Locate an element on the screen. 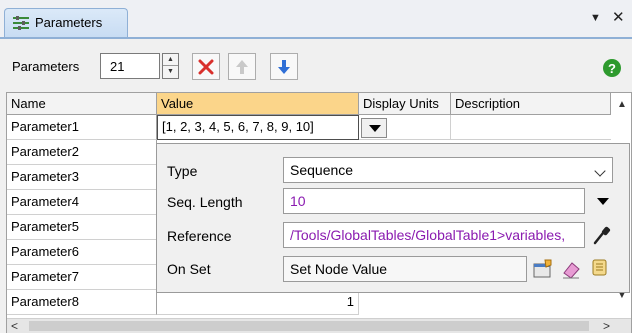 This screenshot has height=333, width=632. description-cell is located at coordinates (531, 127).